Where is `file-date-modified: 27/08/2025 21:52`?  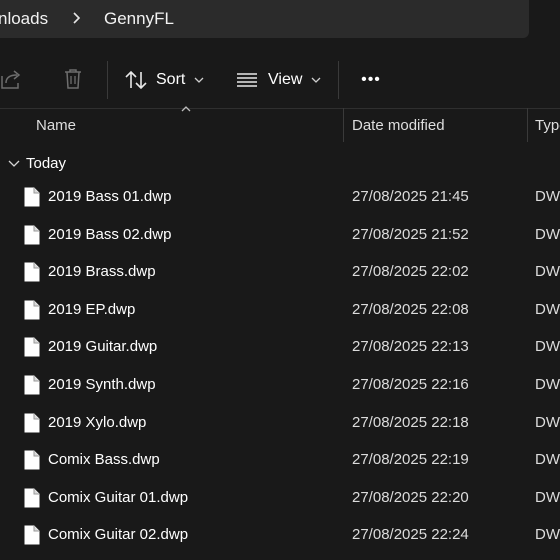 file-date-modified: 27/08/2025 21:52 is located at coordinates (410, 234).